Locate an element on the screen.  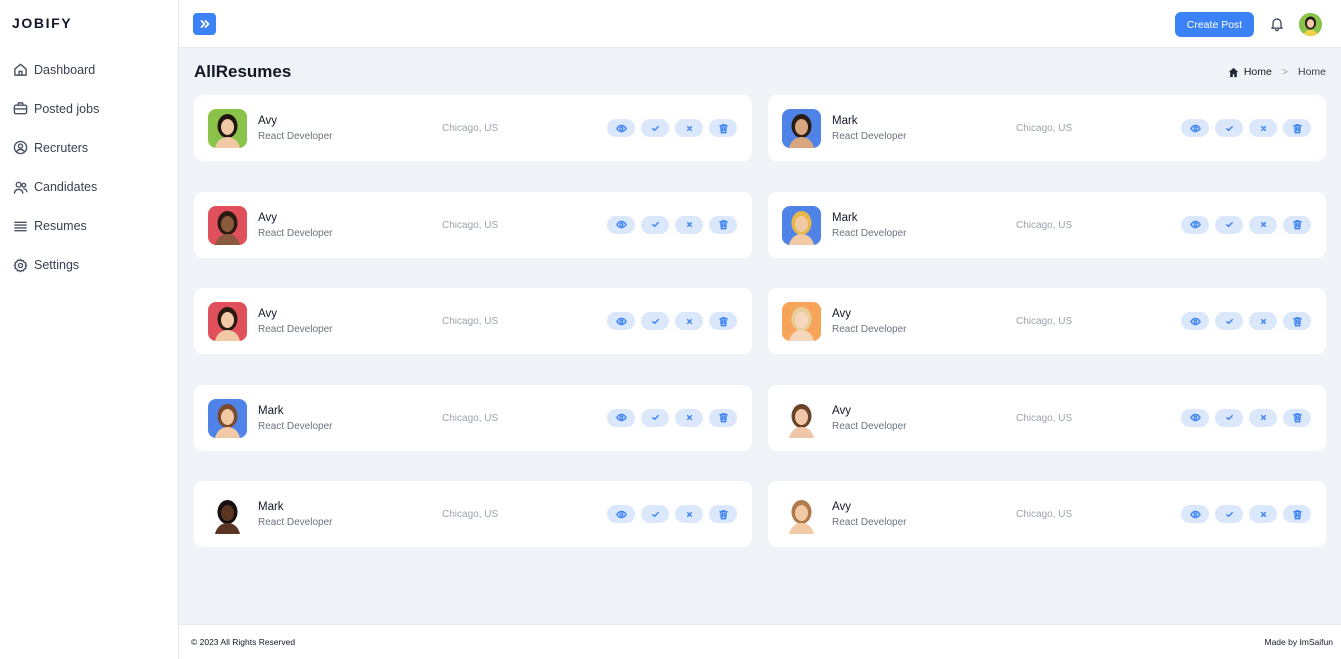
sidebar-toggle-button is located at coordinates (204, 24).